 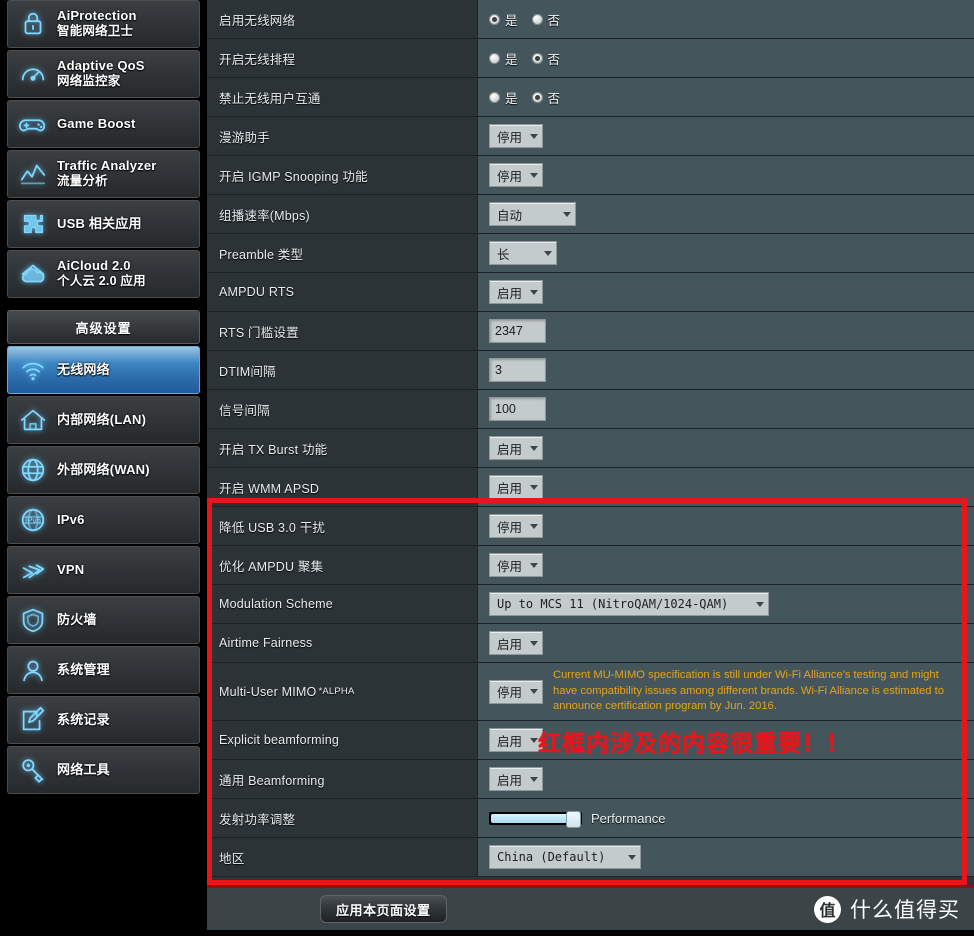 I want to click on setting-label-text: 降低 USB 3.0 干扰, so click(x=272, y=527).